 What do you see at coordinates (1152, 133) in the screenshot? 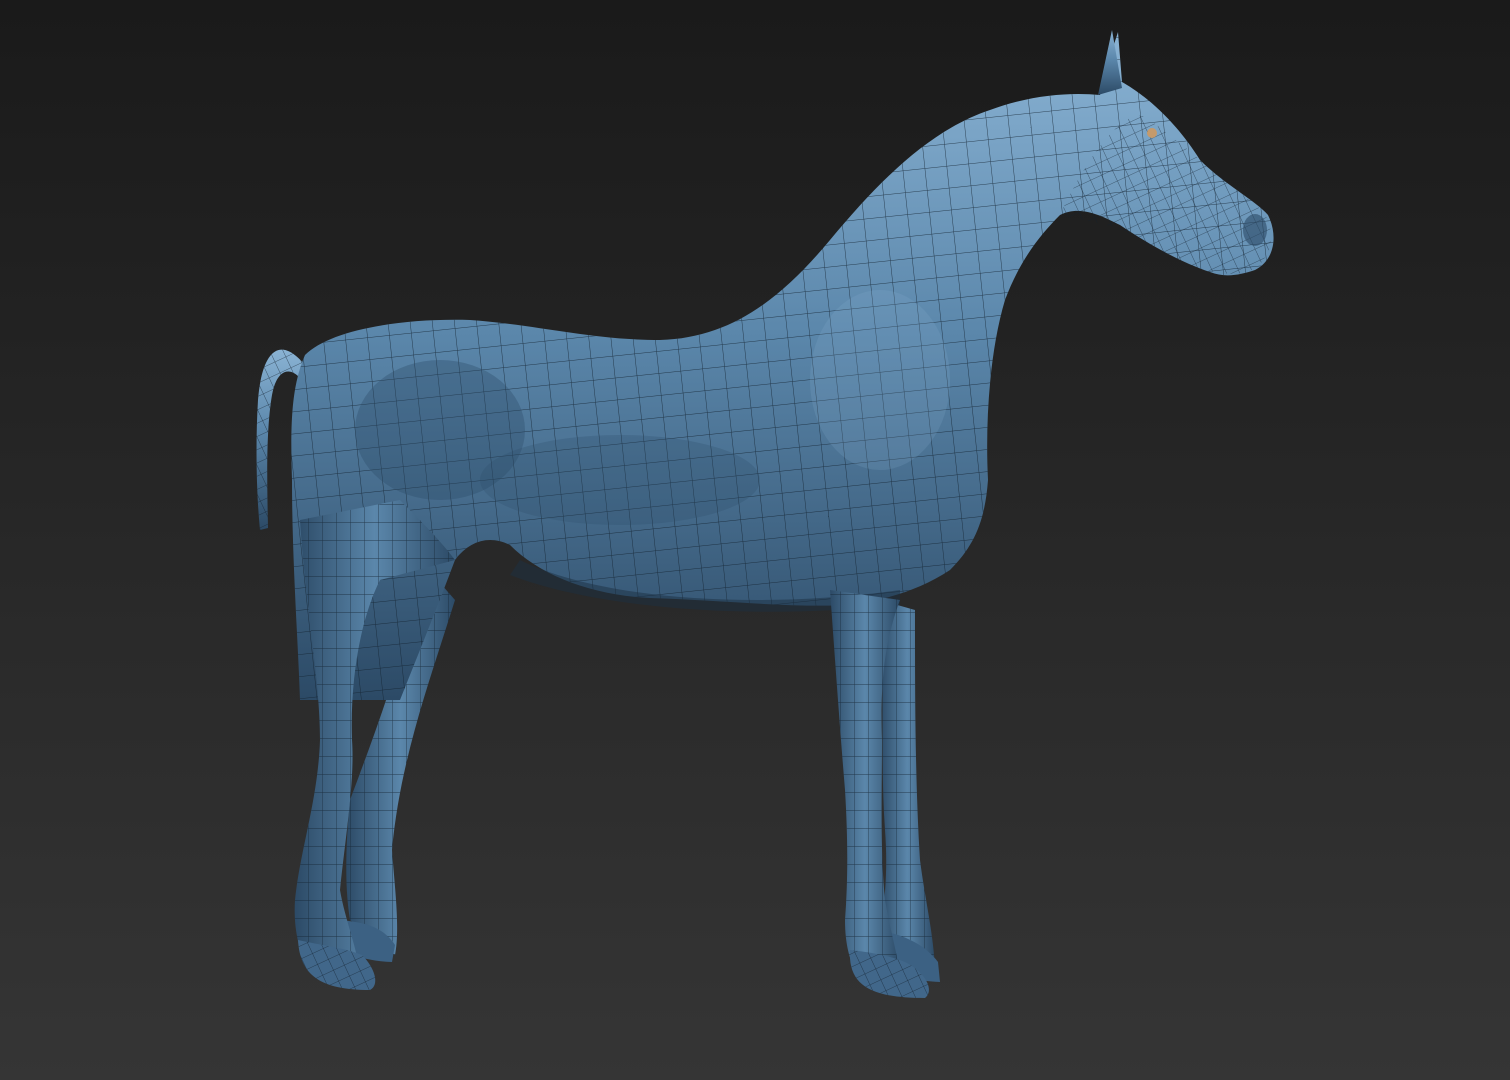
I see `horse-eye` at bounding box center [1152, 133].